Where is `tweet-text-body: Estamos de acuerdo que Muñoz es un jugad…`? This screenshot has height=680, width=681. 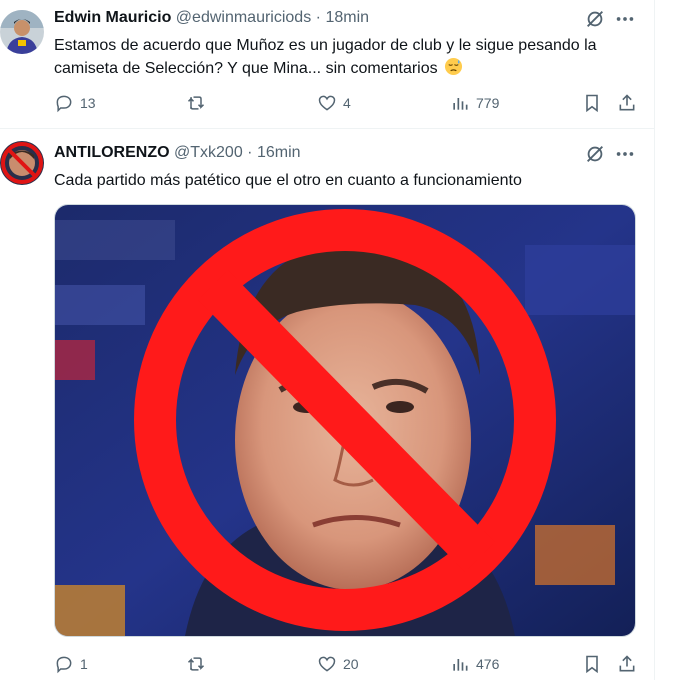
tweet-text-body: Estamos de acuerdo que Muñoz es un jugad… is located at coordinates (325, 57).